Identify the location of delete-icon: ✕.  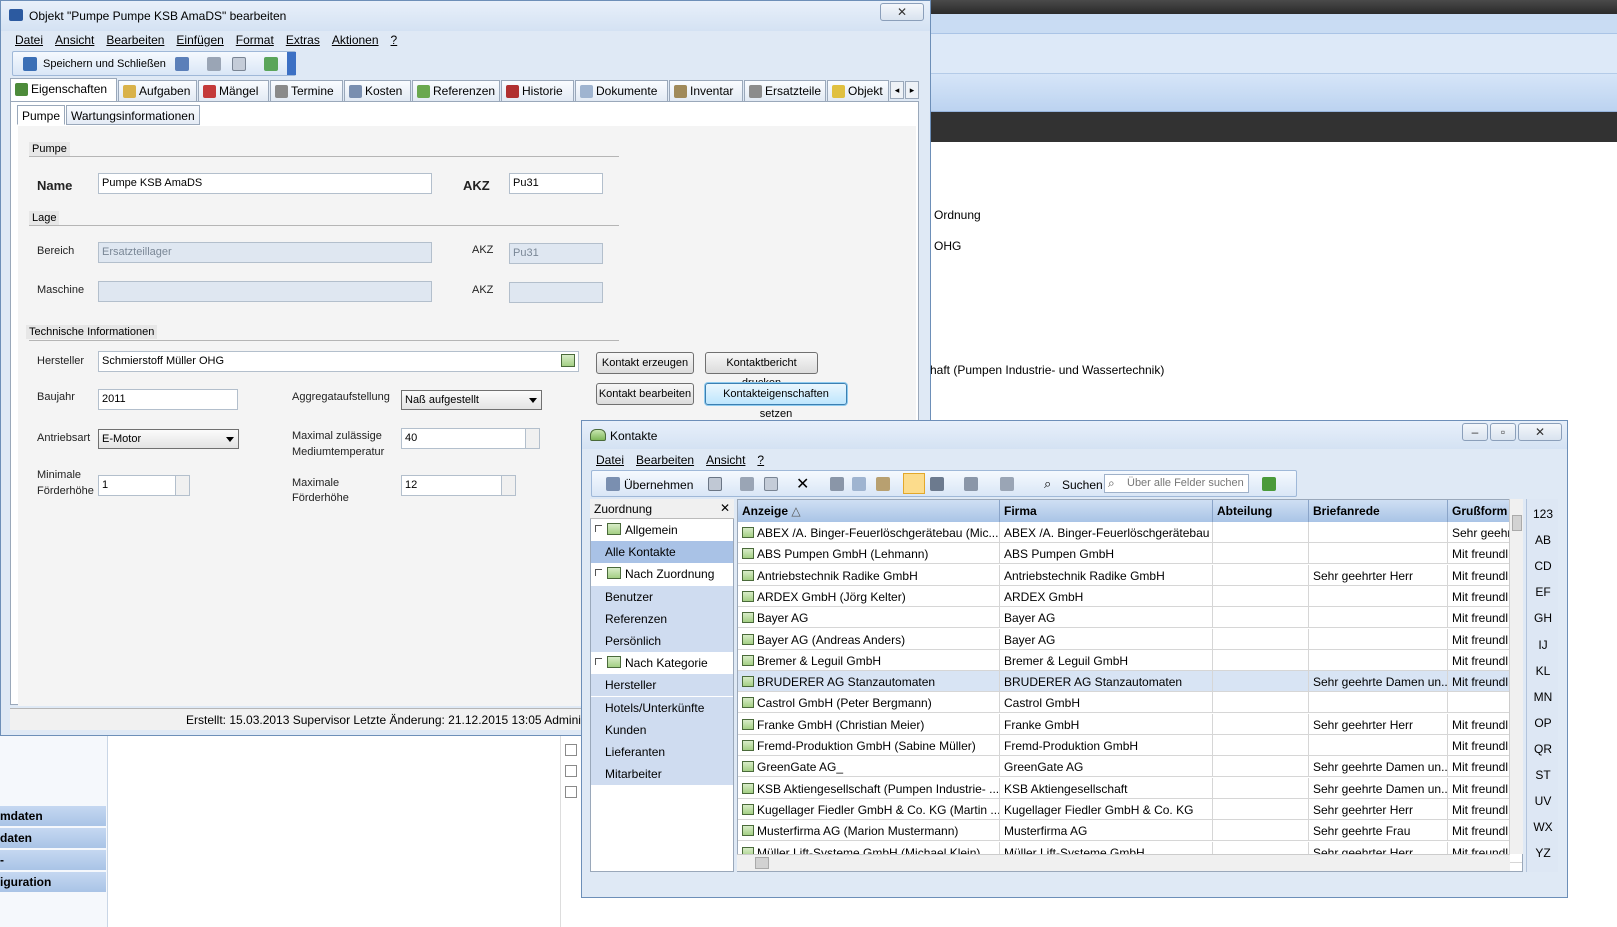
(802, 484).